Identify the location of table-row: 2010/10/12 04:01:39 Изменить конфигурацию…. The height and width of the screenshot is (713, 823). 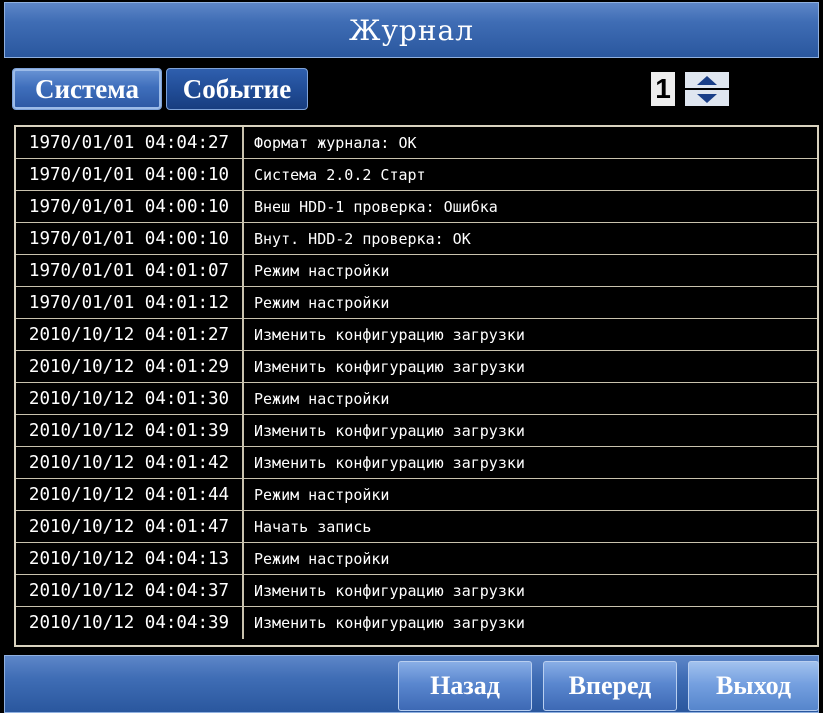
(416, 431).